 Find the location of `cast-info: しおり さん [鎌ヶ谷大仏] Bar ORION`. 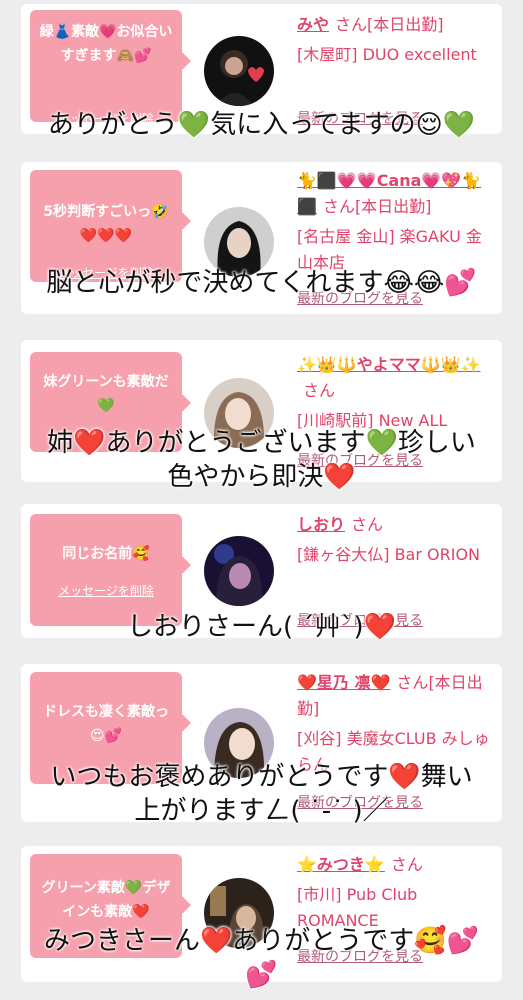

cast-info: しおり さん [鎌ヶ谷大仏] Bar ORION is located at coordinates (395, 540).